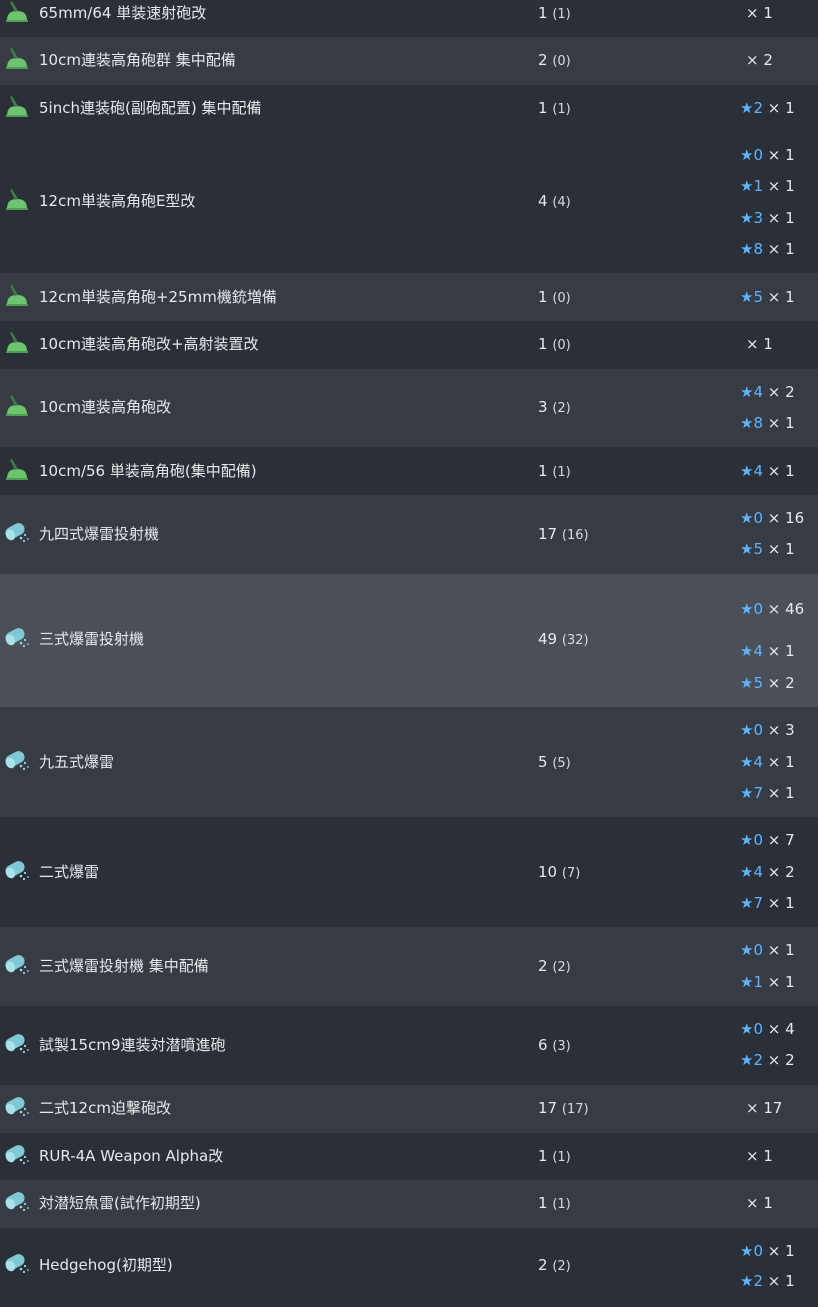 This screenshot has height=1307, width=818. I want to click on total-count: 5, so click(543, 762).